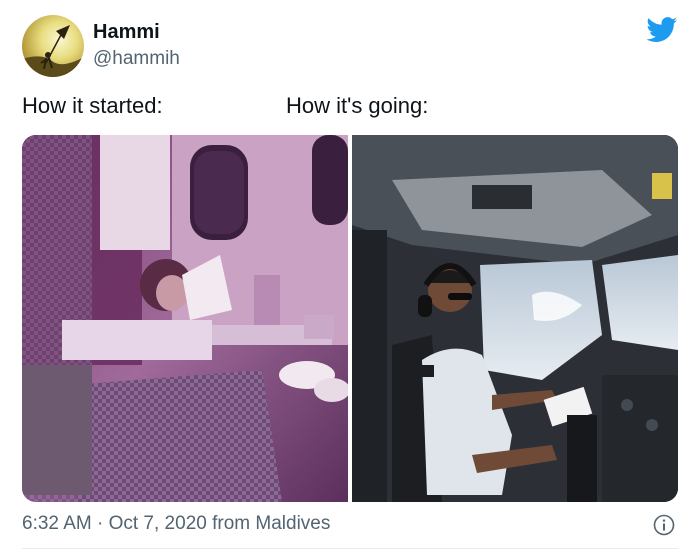  I want to click on tweet-text-left: How it started:, so click(92, 105).